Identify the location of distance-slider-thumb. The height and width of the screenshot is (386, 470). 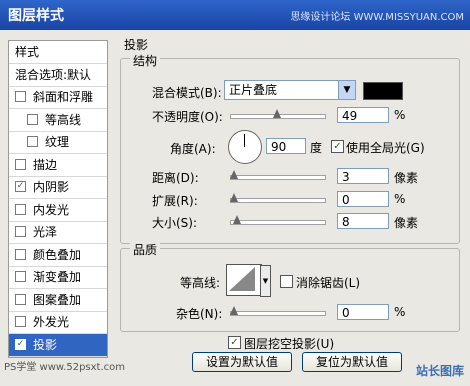
(234, 175).